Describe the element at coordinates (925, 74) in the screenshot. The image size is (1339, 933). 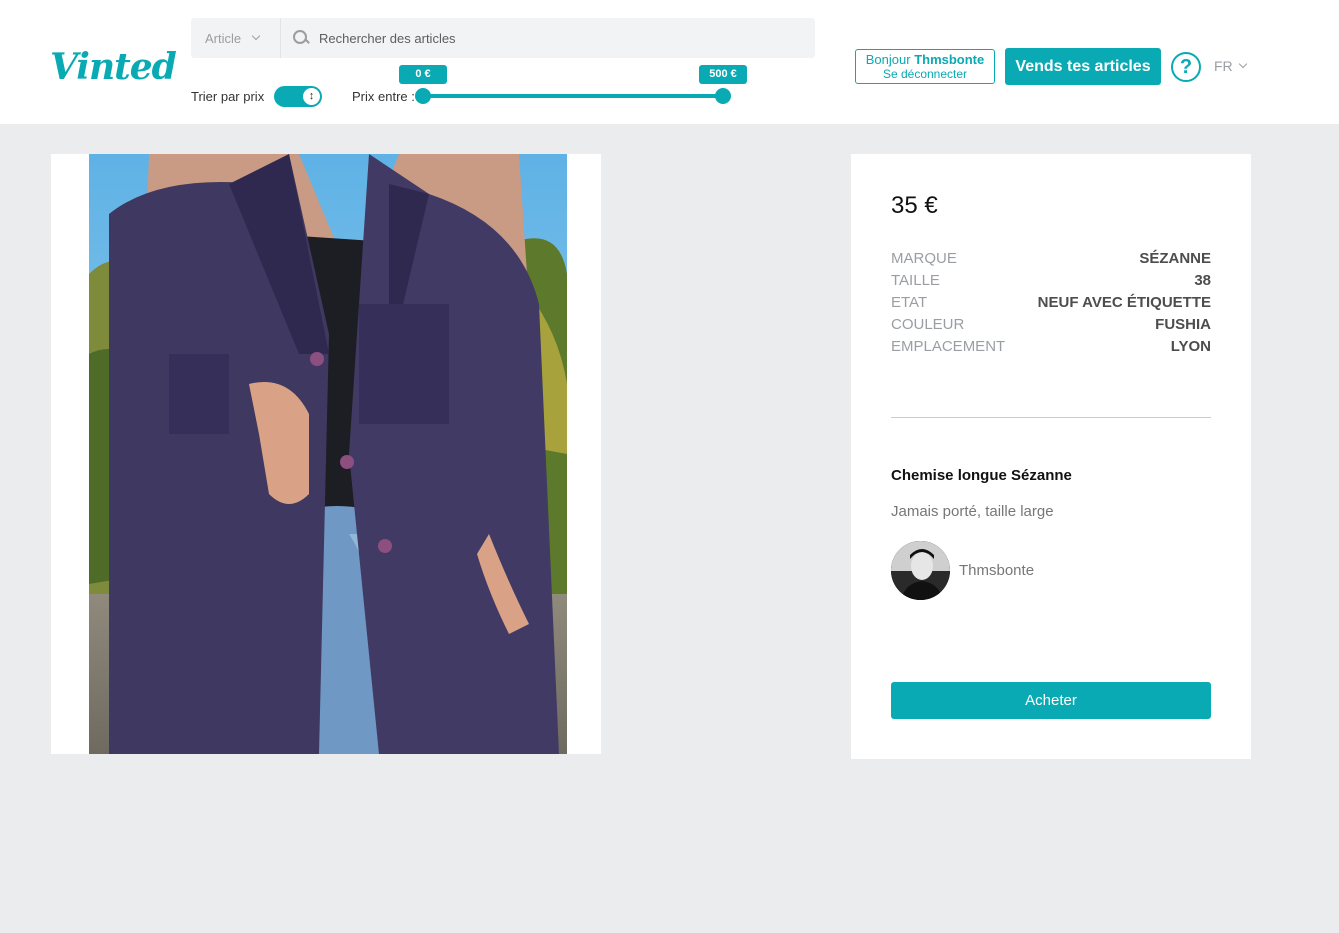
I see `logout-link: Se déconnecter` at that location.